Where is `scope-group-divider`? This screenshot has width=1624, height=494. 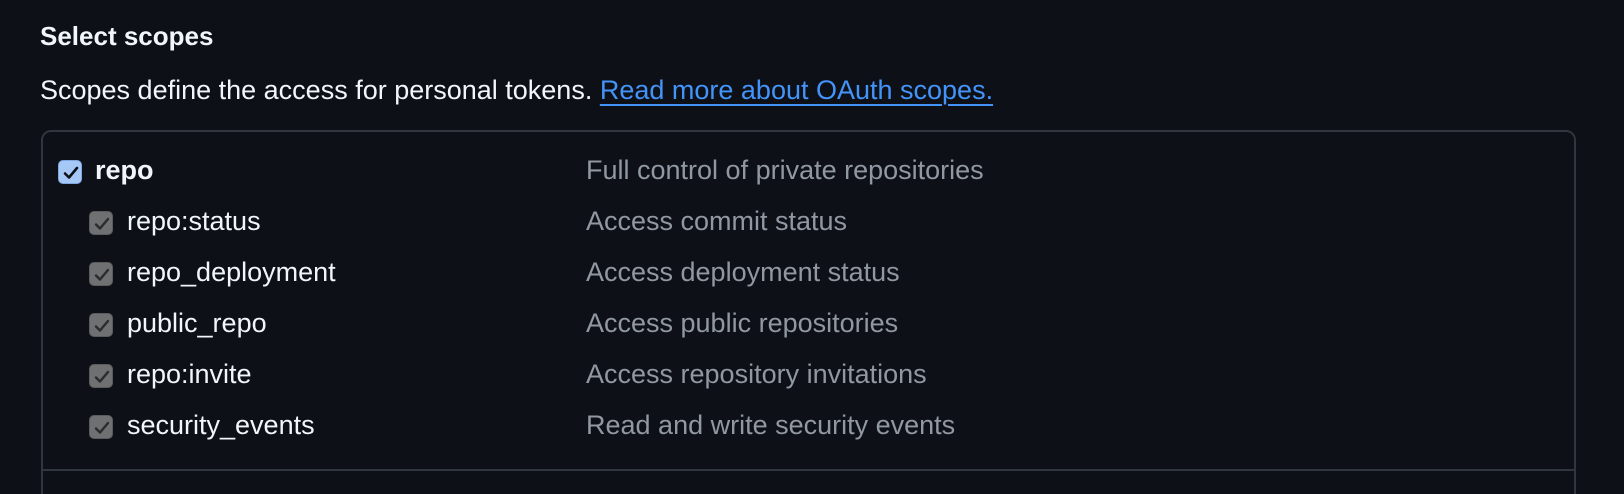 scope-group-divider is located at coordinates (808, 470).